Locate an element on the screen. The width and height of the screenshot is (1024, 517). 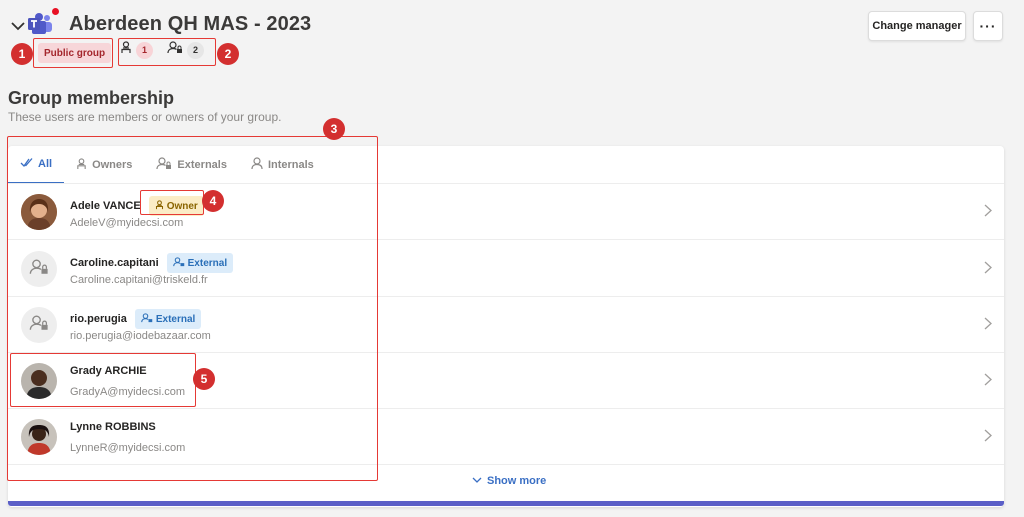
annotation-marker: 3 is located at coordinates (334, 129).